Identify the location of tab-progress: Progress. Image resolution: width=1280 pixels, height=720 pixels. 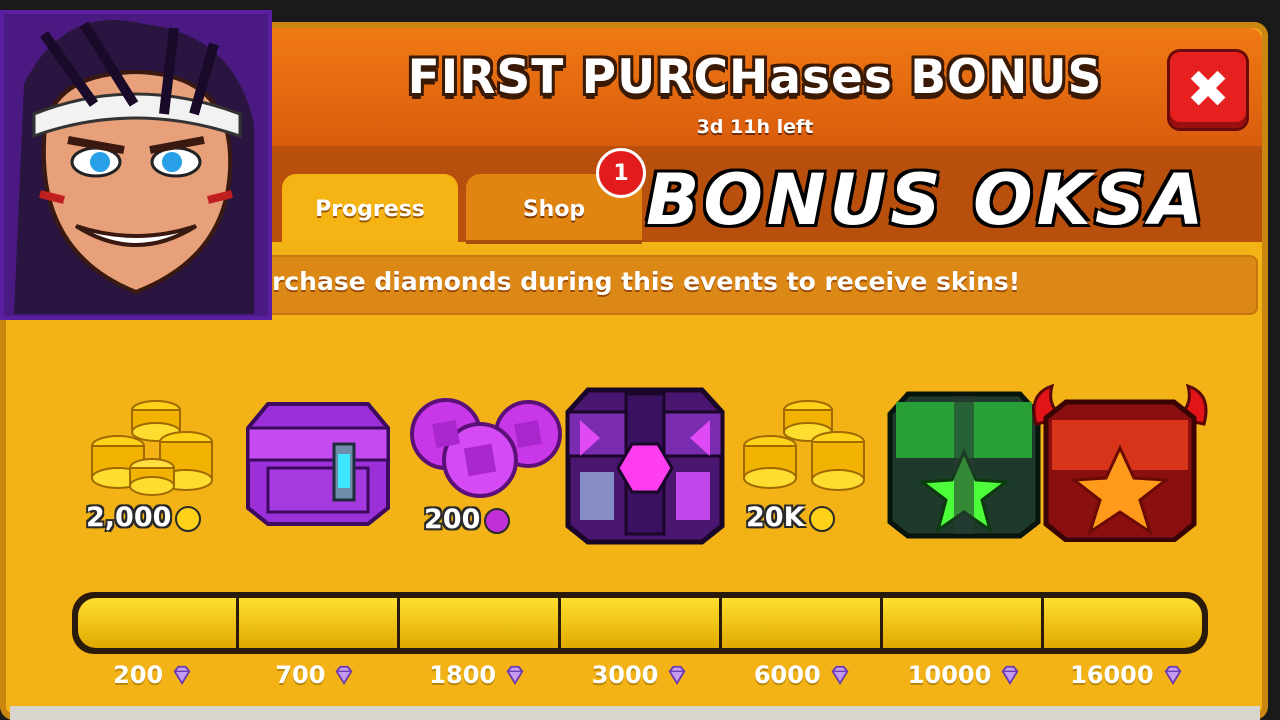
(370, 209).